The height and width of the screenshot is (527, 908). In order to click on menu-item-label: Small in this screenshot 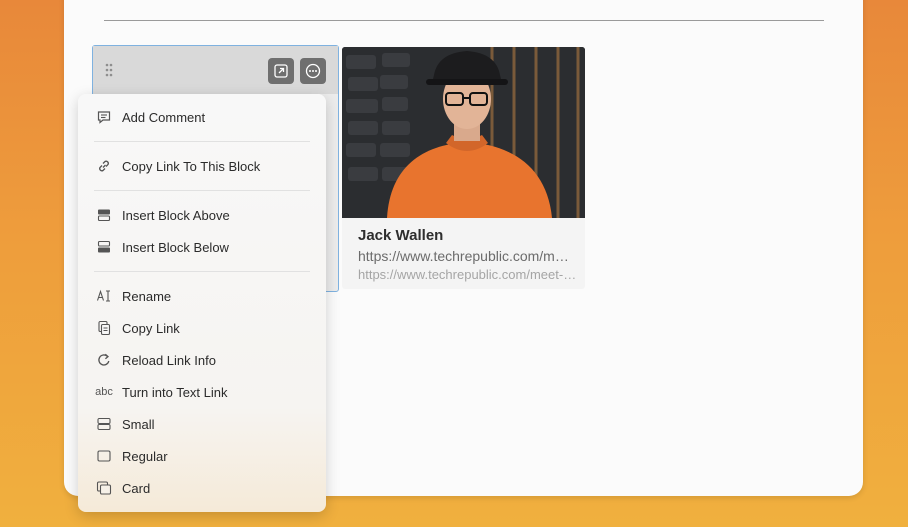, I will do `click(138, 424)`.